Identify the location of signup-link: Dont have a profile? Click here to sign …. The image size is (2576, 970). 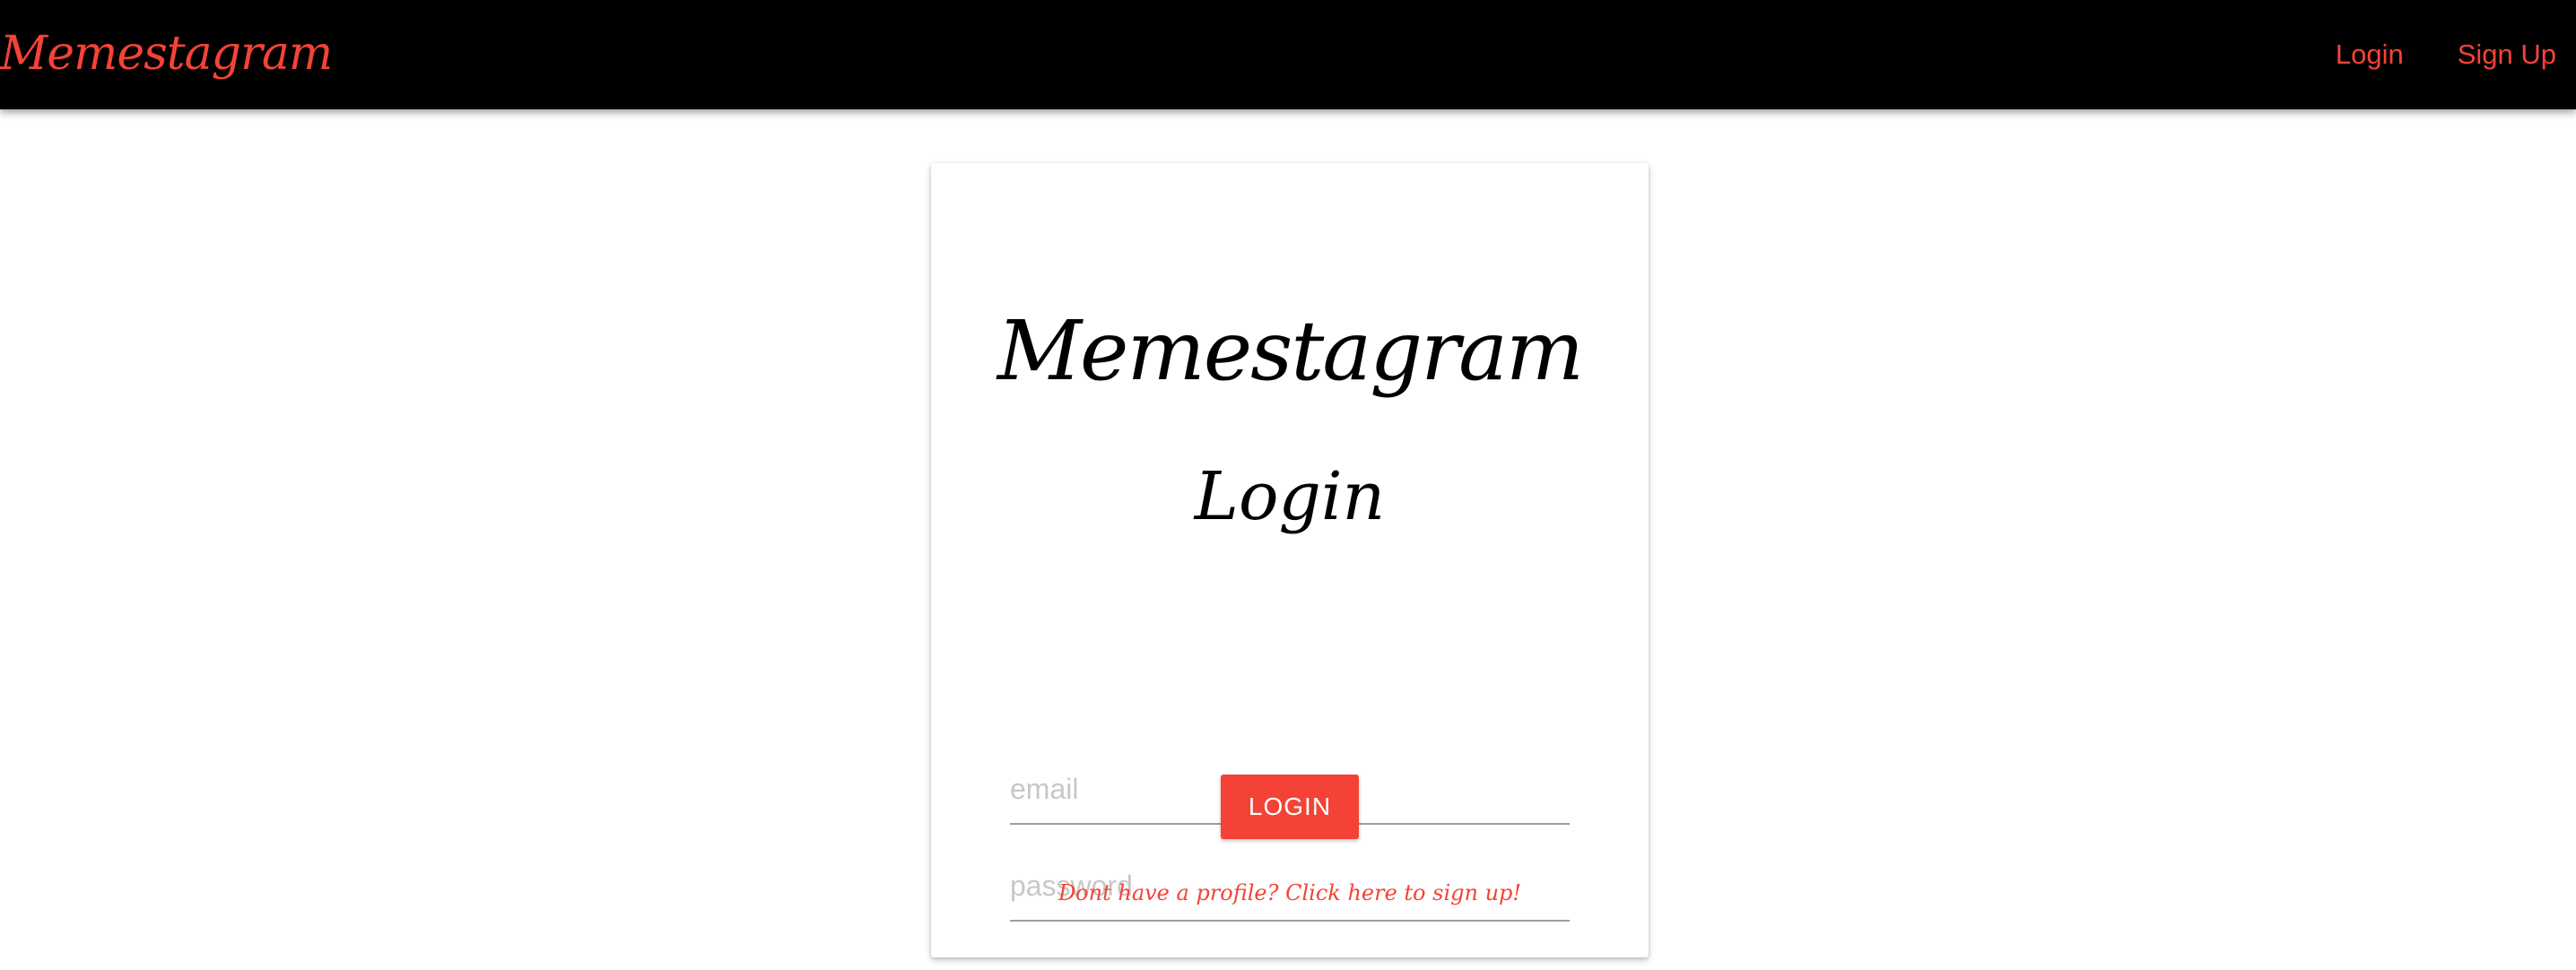
(1290, 892).